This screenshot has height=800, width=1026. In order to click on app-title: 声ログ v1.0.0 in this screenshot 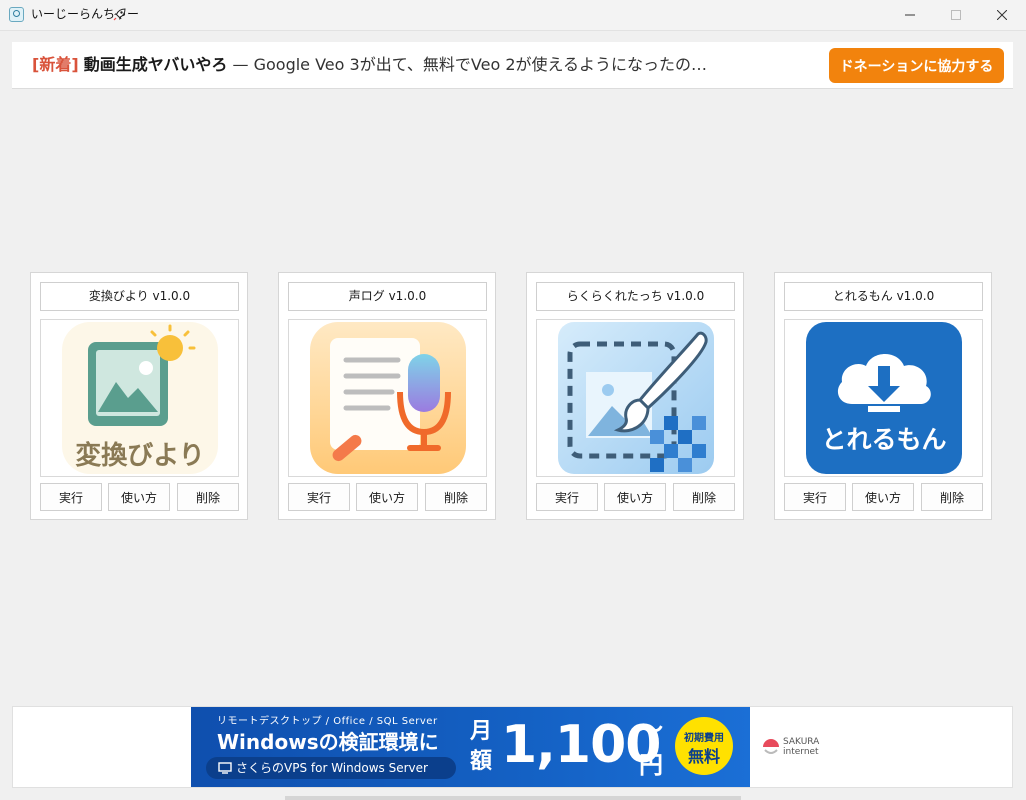, I will do `click(387, 296)`.